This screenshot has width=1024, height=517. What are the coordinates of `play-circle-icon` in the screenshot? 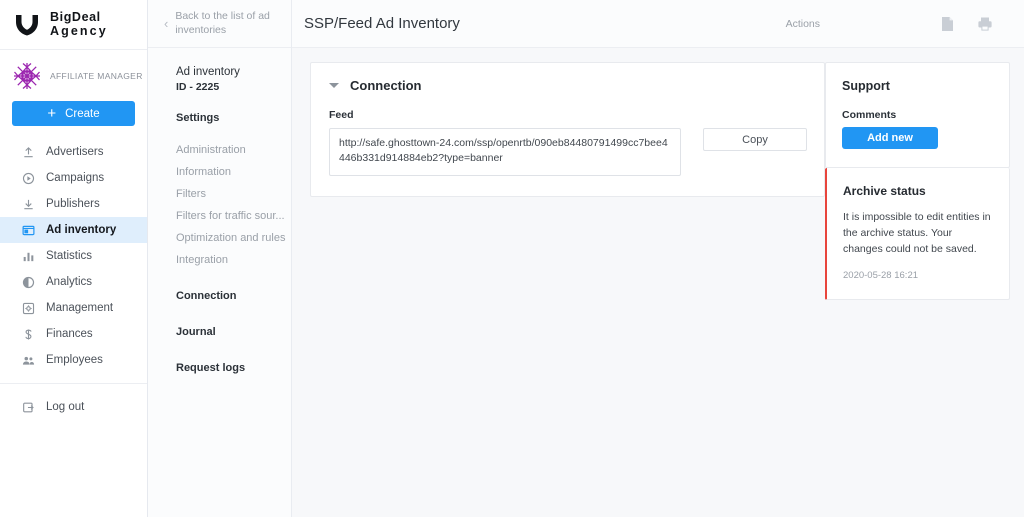 It's located at (28, 178).